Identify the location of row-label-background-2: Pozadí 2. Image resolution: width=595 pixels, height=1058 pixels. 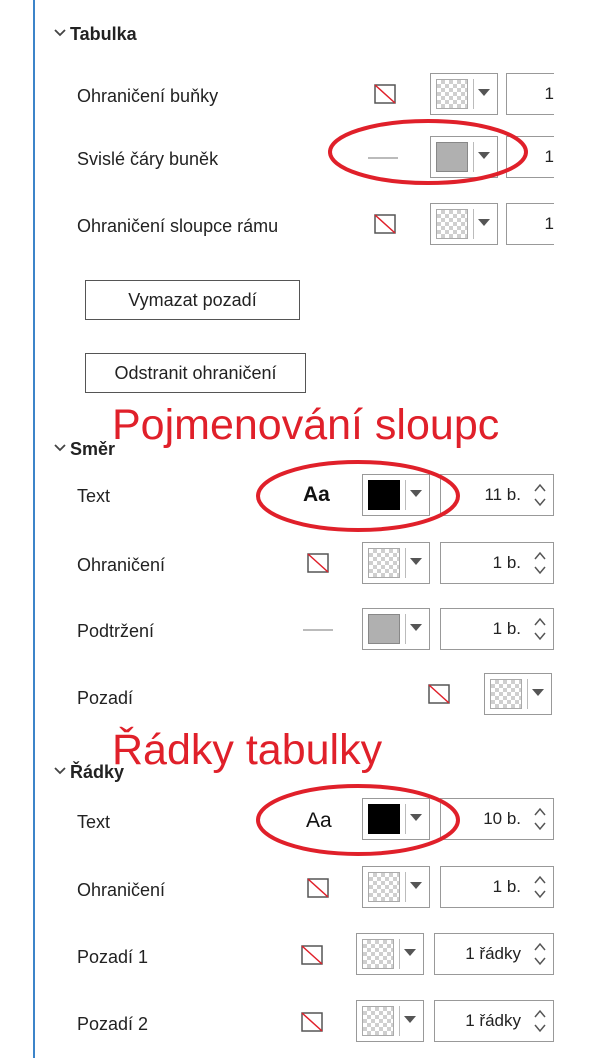
(113, 1024).